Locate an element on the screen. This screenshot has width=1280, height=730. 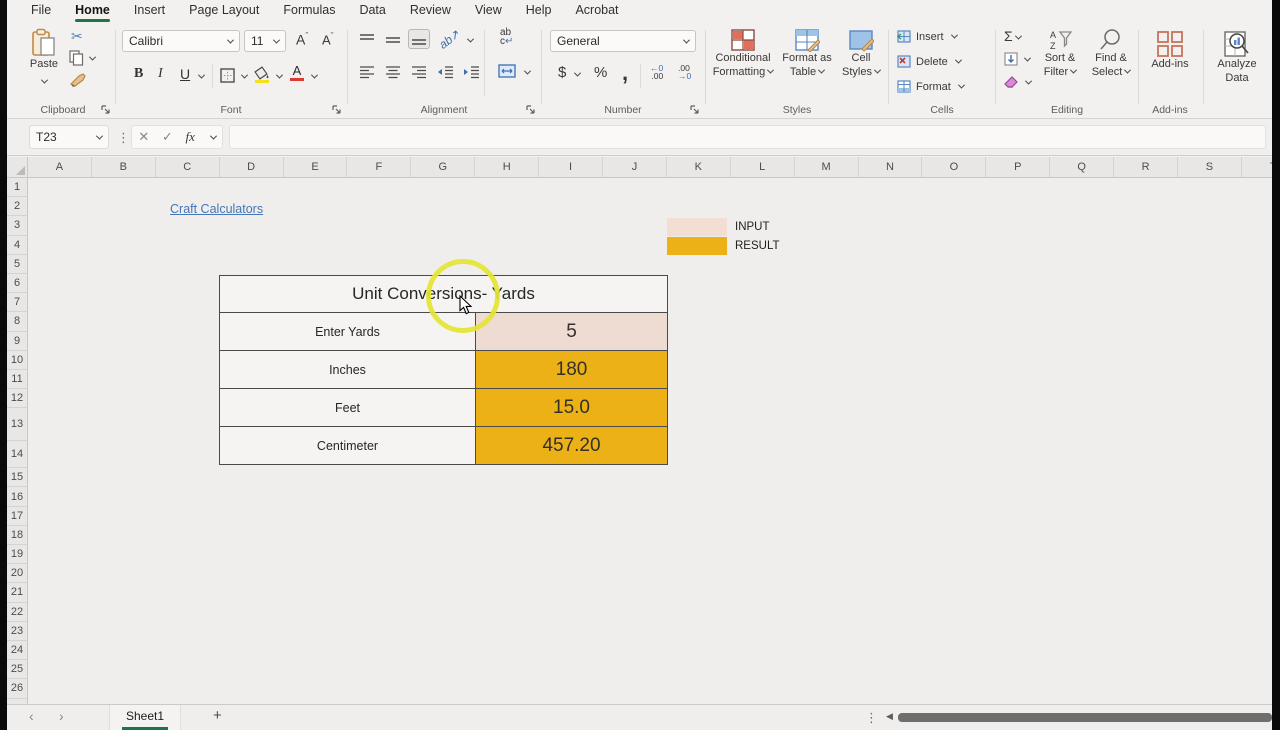
fill-button is located at coordinates (1018, 59).